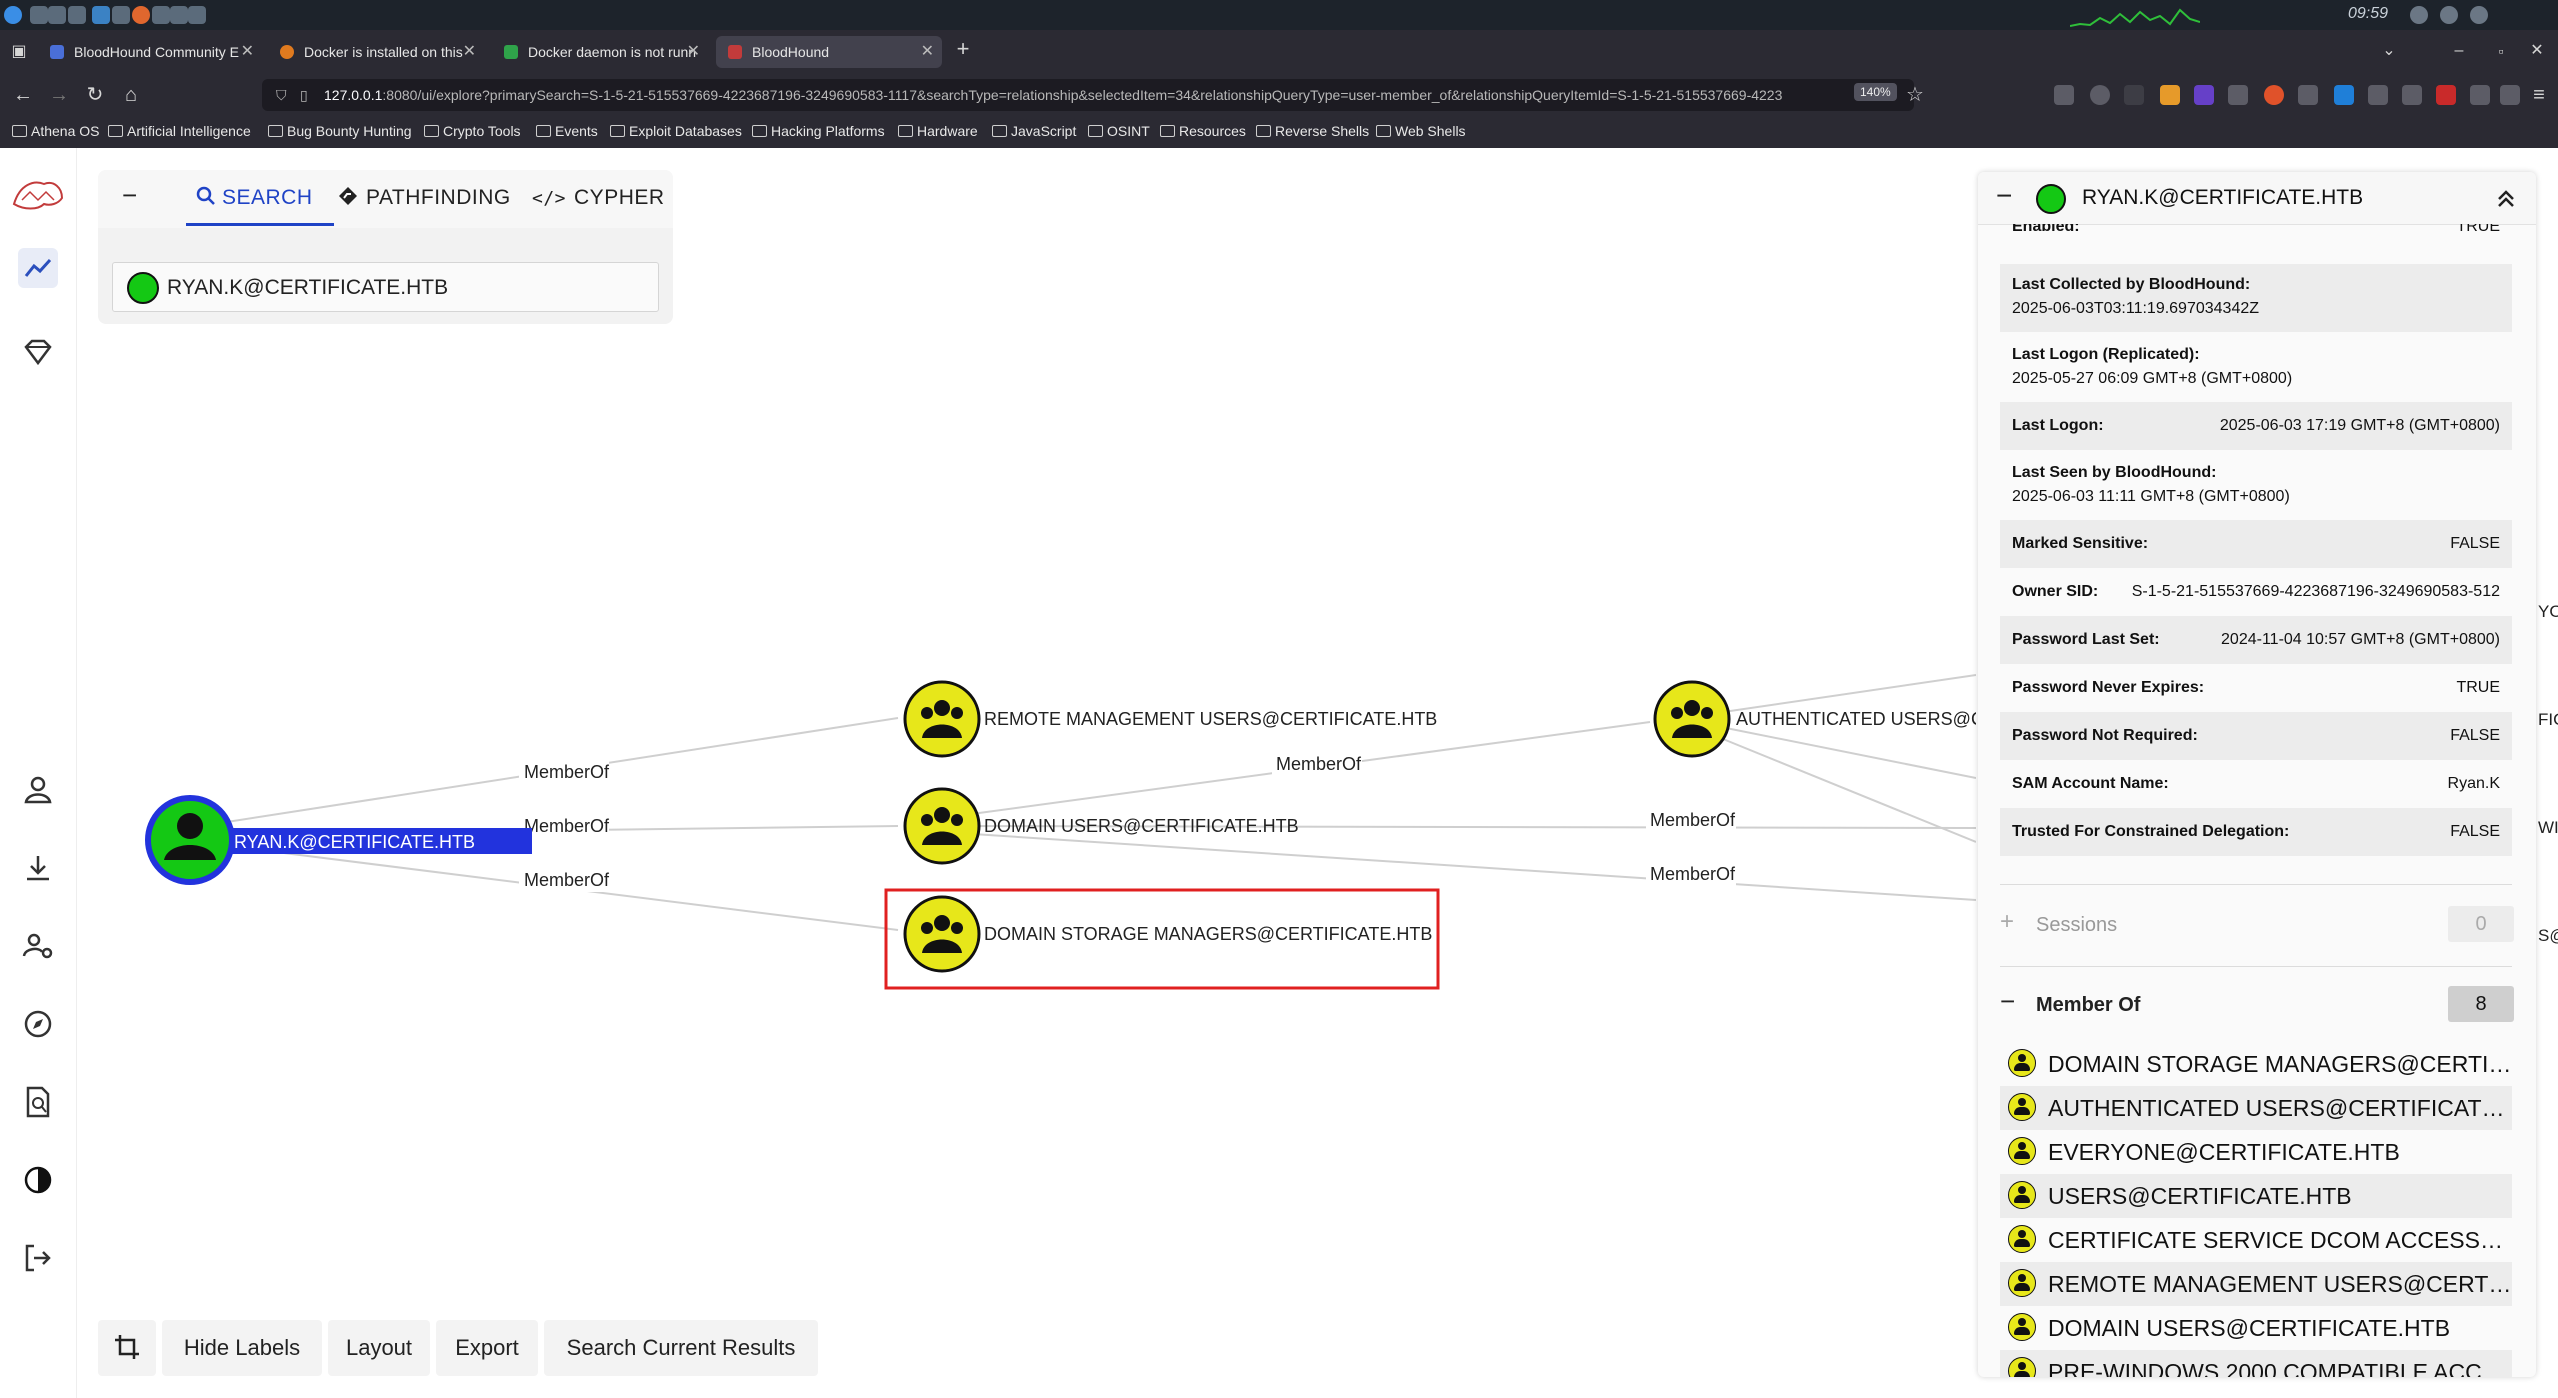 The image size is (2558, 1398). I want to click on page-info-icon: ▯, so click(304, 95).